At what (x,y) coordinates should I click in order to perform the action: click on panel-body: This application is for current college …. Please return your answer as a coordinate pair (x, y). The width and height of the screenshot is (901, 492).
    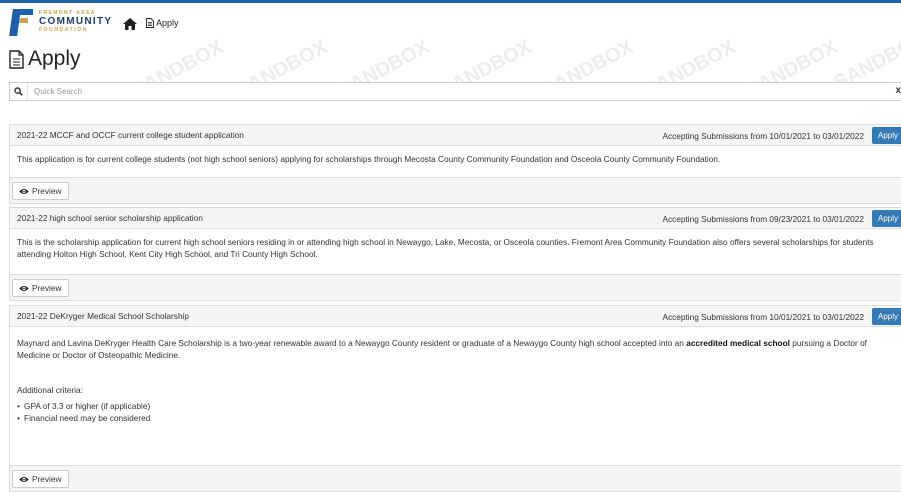
    Looking at the image, I should click on (455, 155).